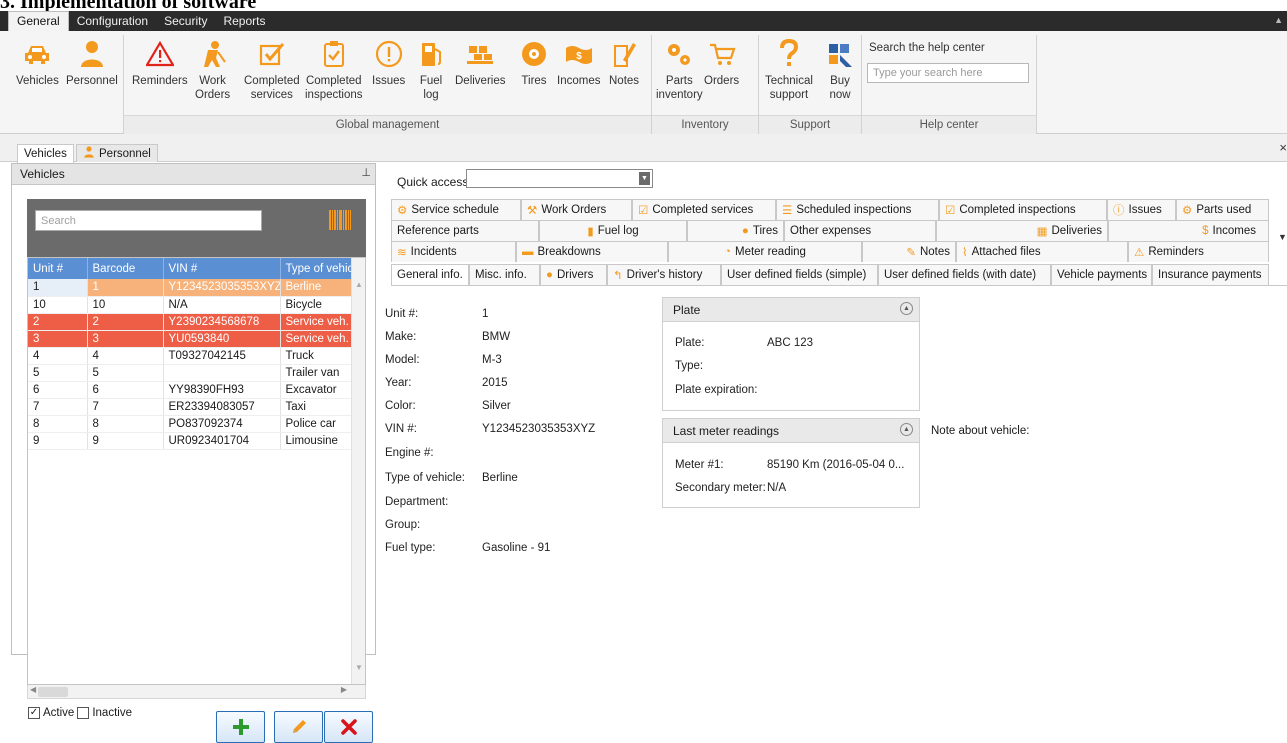  What do you see at coordinates (578, 62) in the screenshot?
I see `incomes-button: $ Incomes` at bounding box center [578, 62].